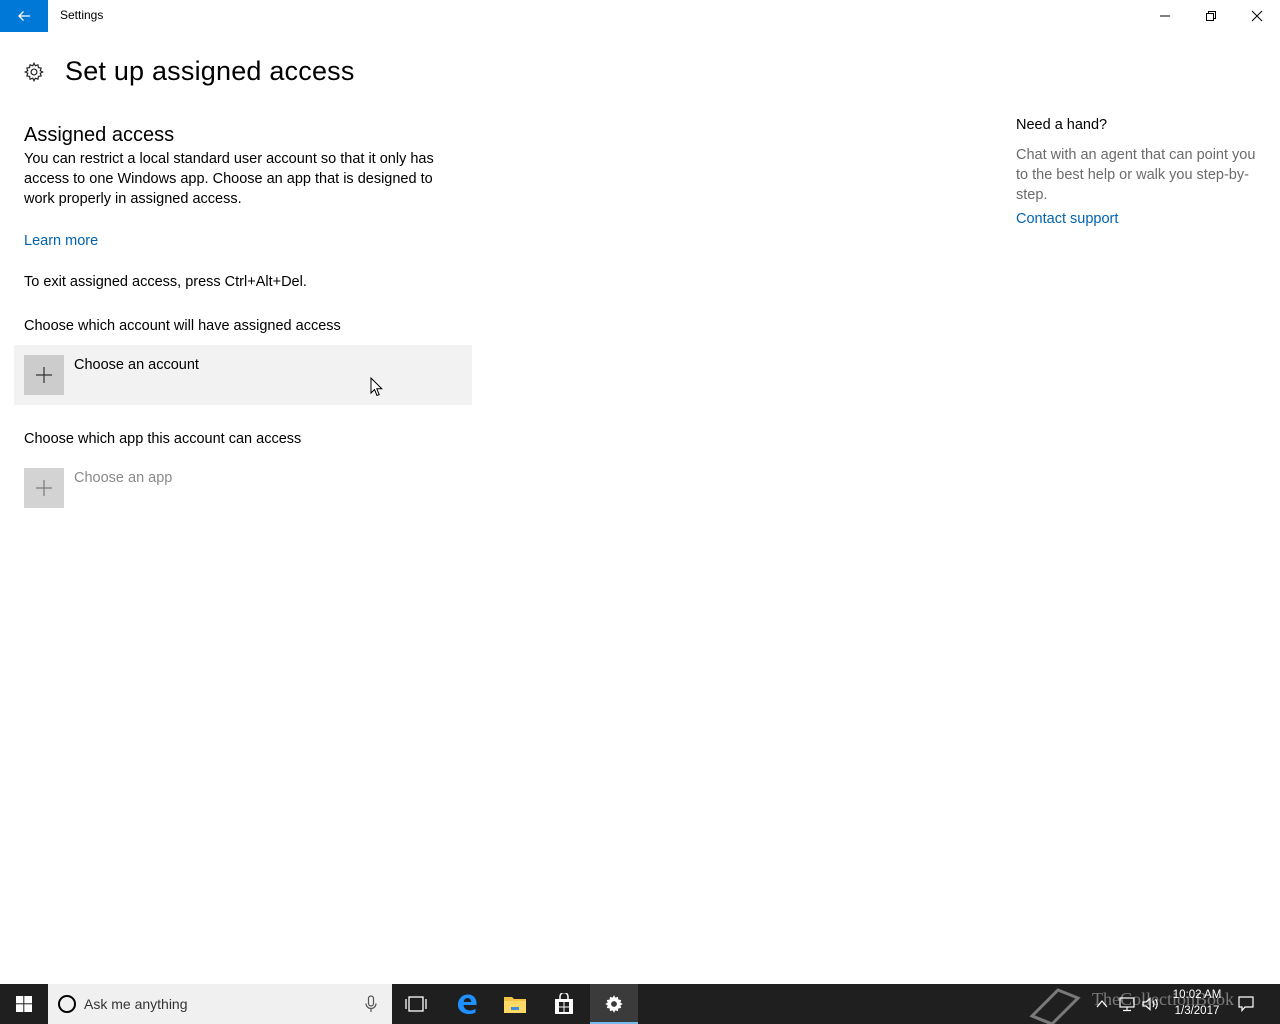  What do you see at coordinates (1246, 1004) in the screenshot?
I see `action-center-icon` at bounding box center [1246, 1004].